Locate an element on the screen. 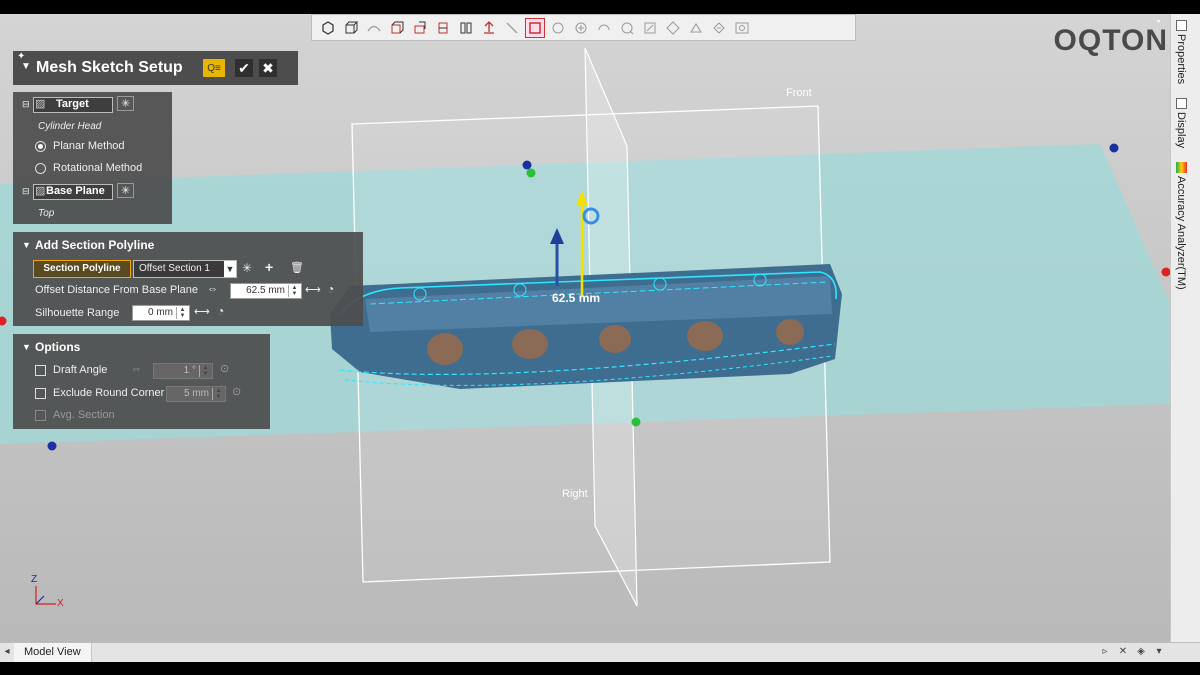  options-title: Options is located at coordinates (58, 347).